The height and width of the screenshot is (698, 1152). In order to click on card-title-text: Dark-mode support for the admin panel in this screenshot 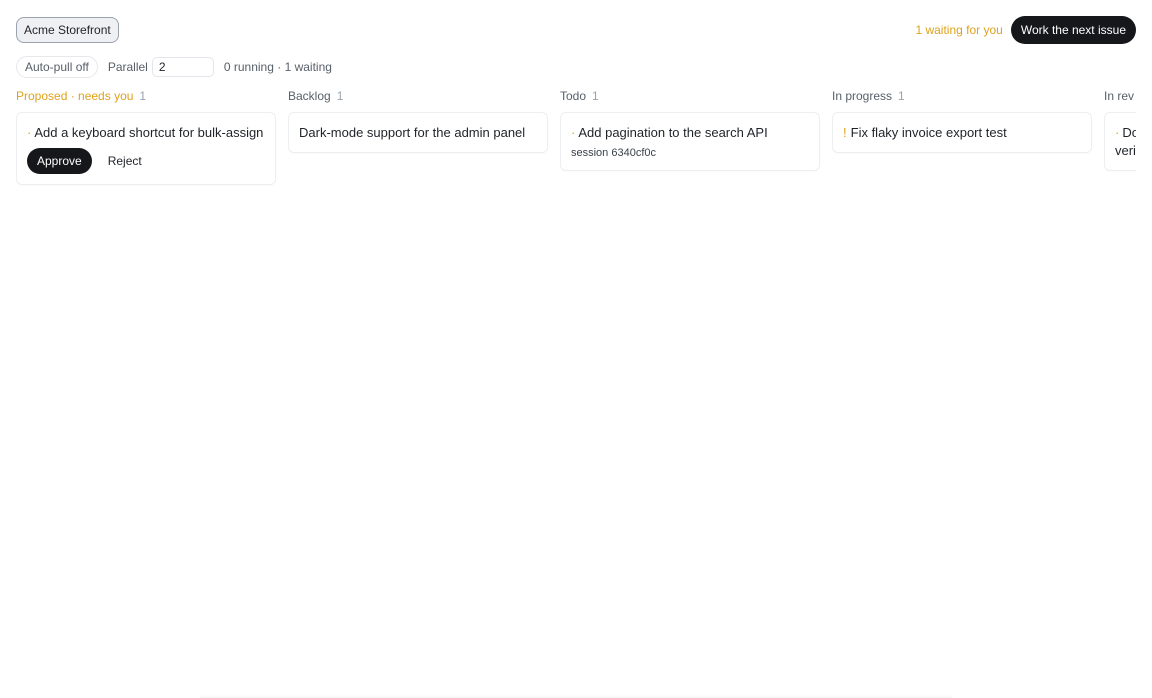, I will do `click(412, 132)`.